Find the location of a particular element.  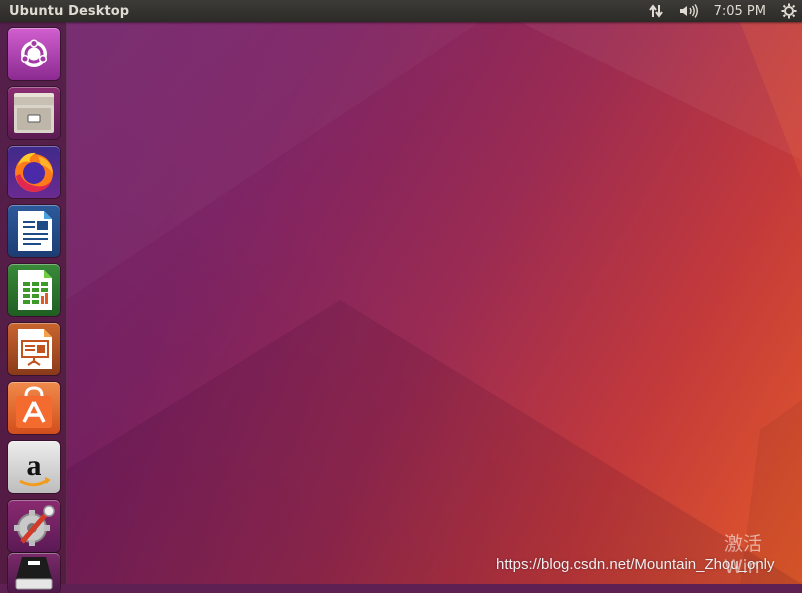

launcher-item-writer is located at coordinates (34, 231).